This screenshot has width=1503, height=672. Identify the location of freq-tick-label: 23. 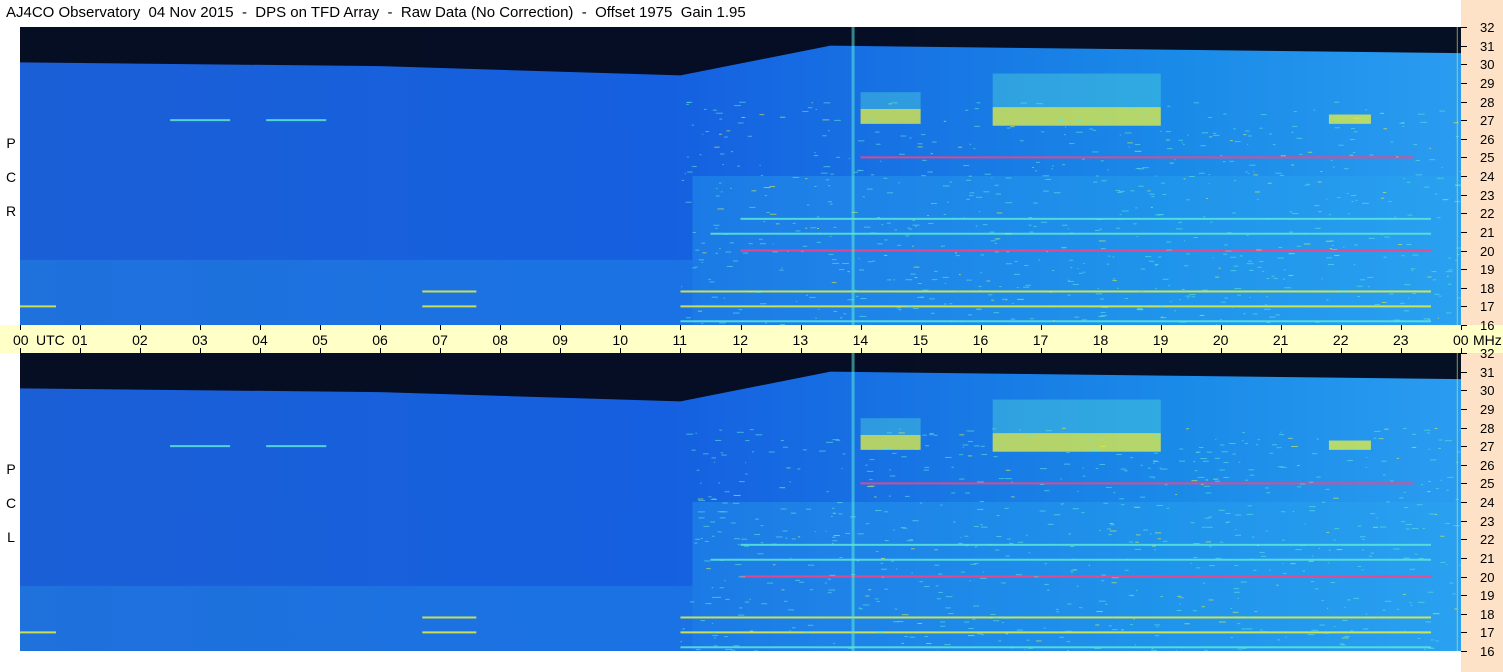
(1487, 195).